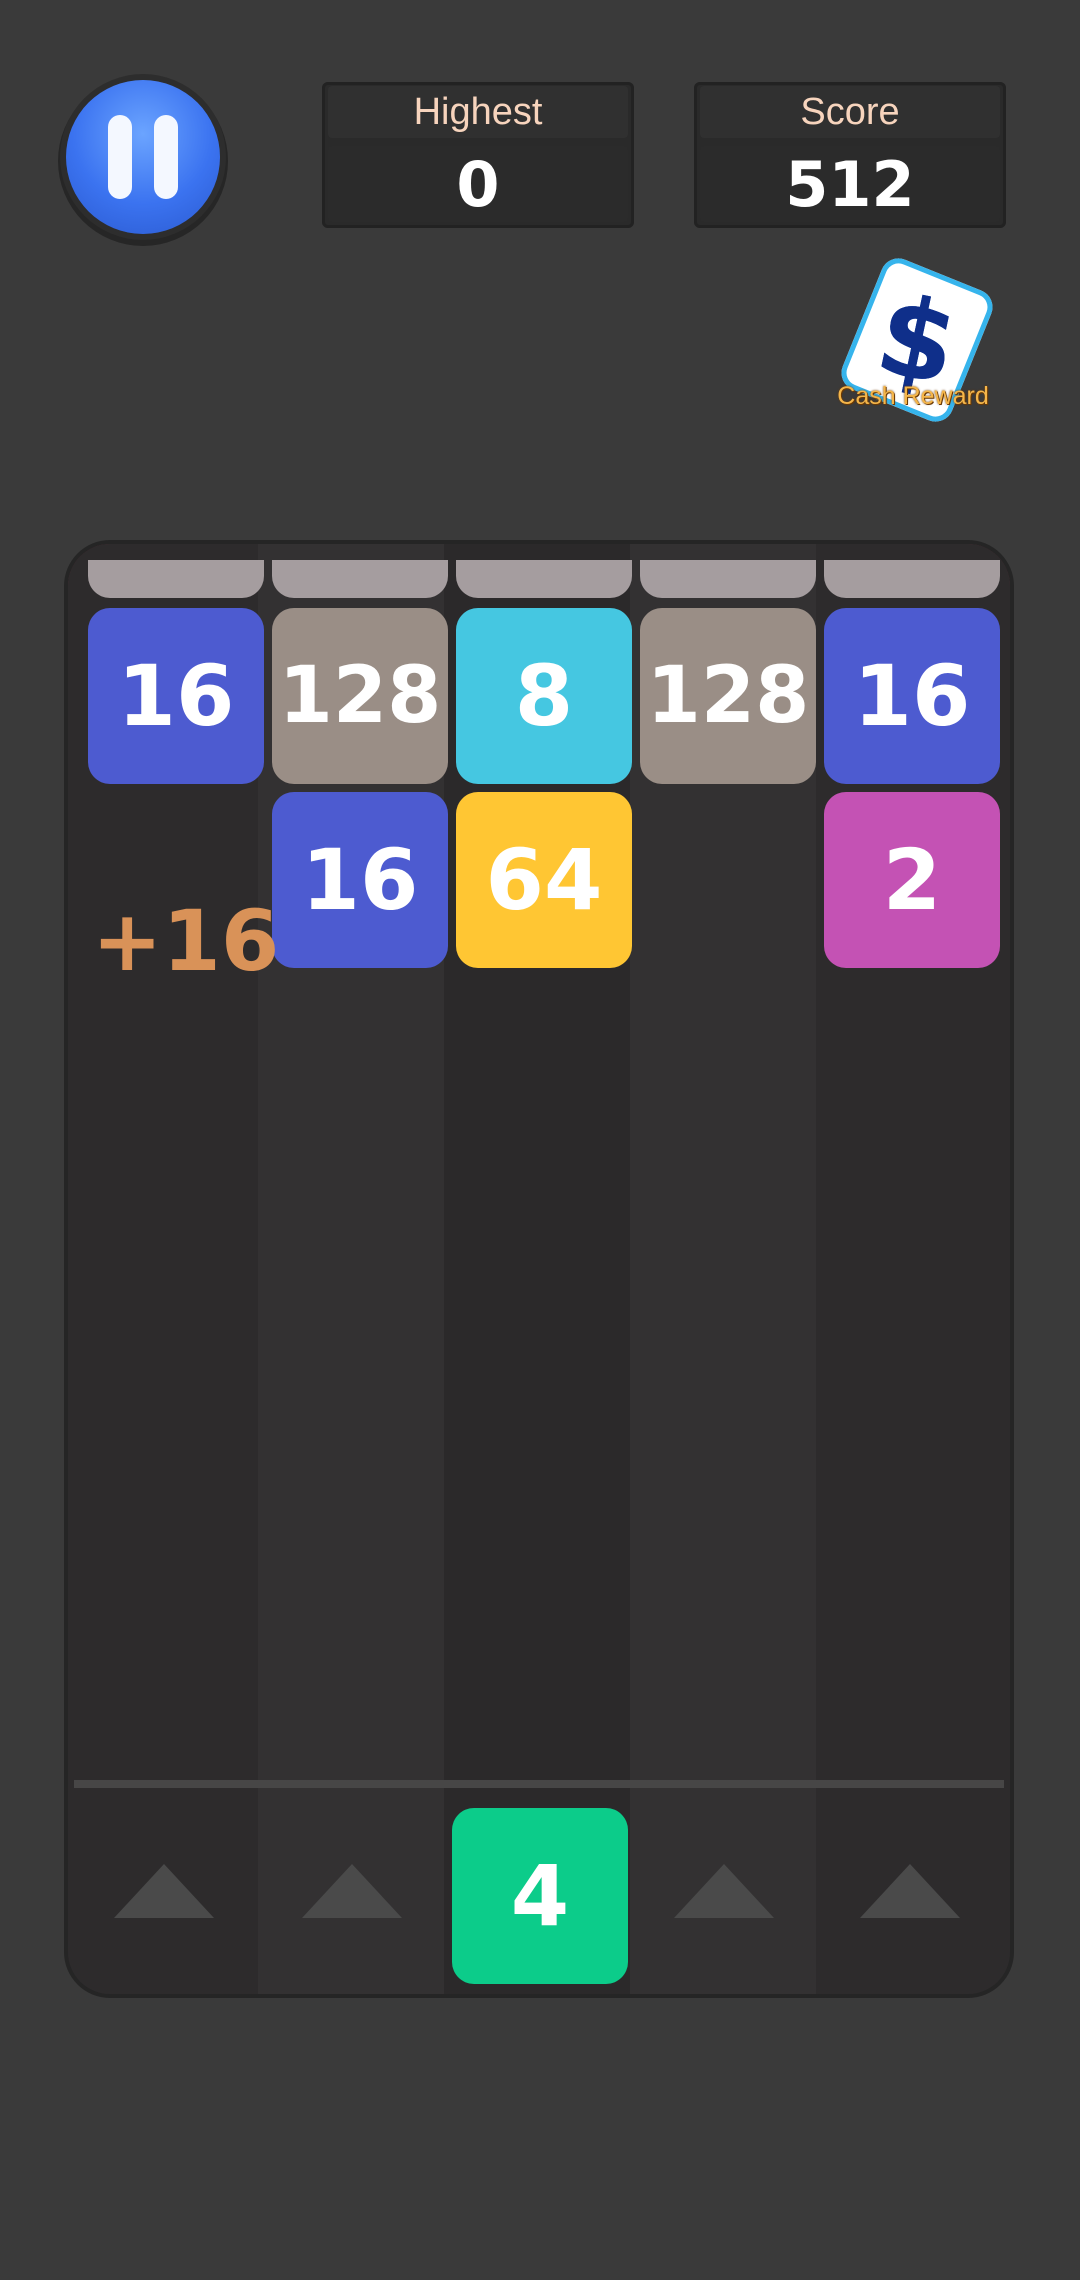  Describe the element at coordinates (478, 184) in the screenshot. I see `highest-value: 0` at that location.